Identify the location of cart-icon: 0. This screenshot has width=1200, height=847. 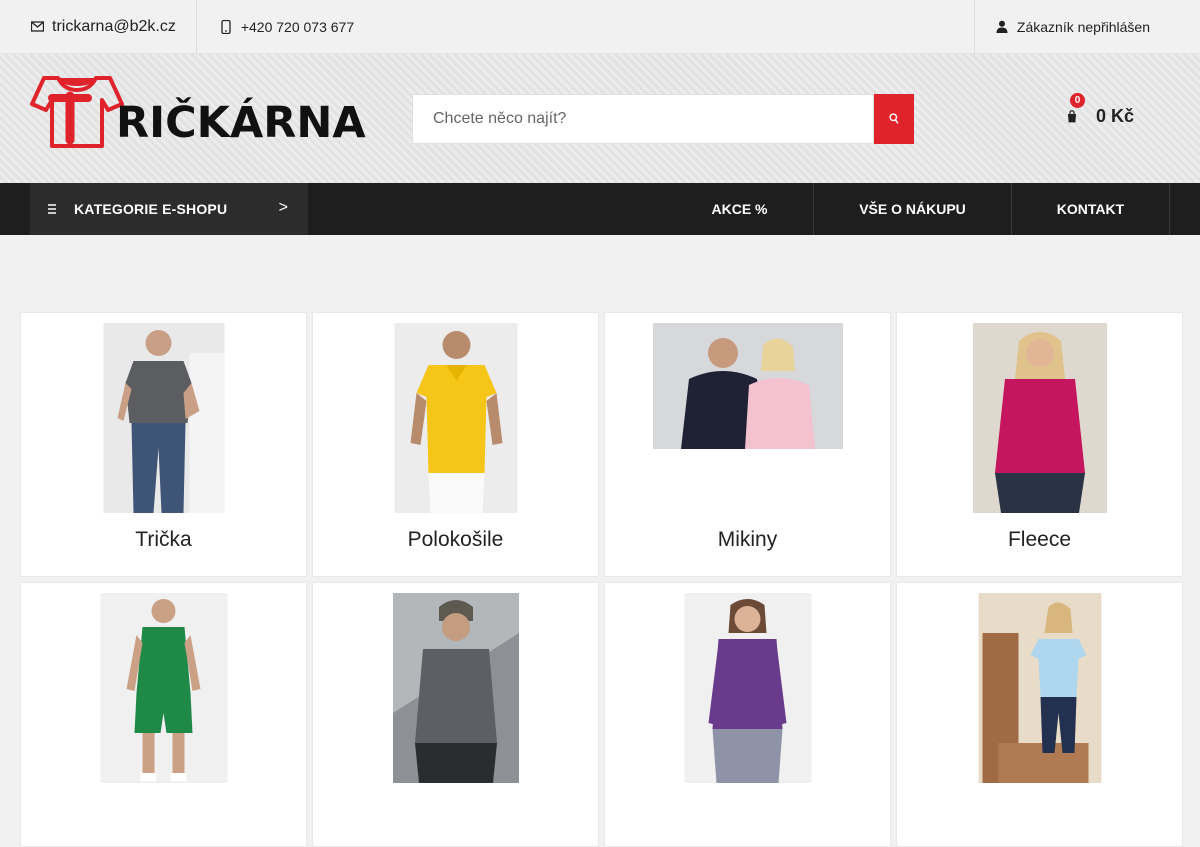
(1073, 109).